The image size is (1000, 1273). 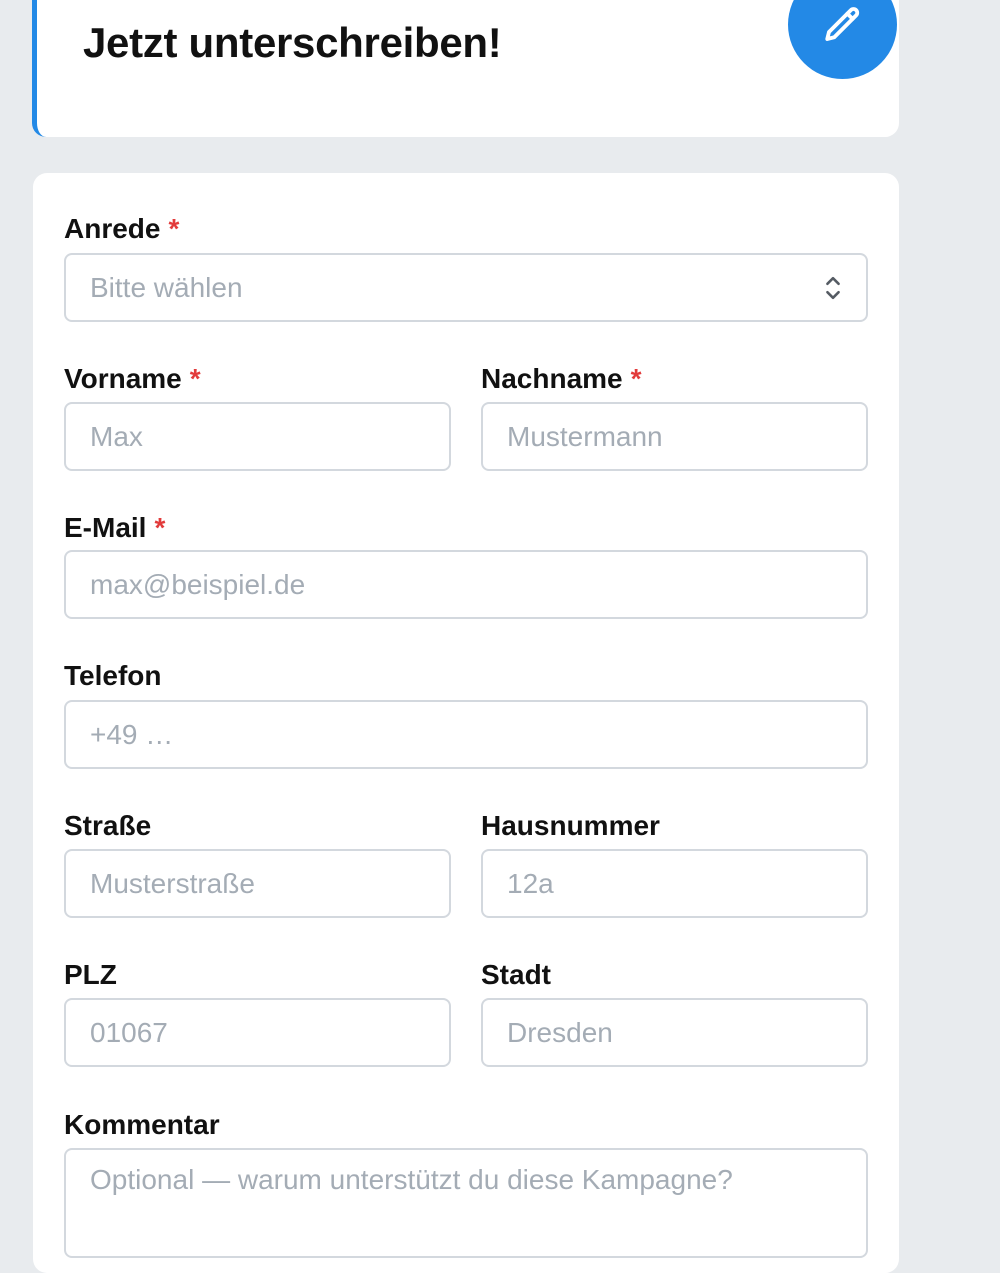 I want to click on vorname-field, so click(x=257, y=436).